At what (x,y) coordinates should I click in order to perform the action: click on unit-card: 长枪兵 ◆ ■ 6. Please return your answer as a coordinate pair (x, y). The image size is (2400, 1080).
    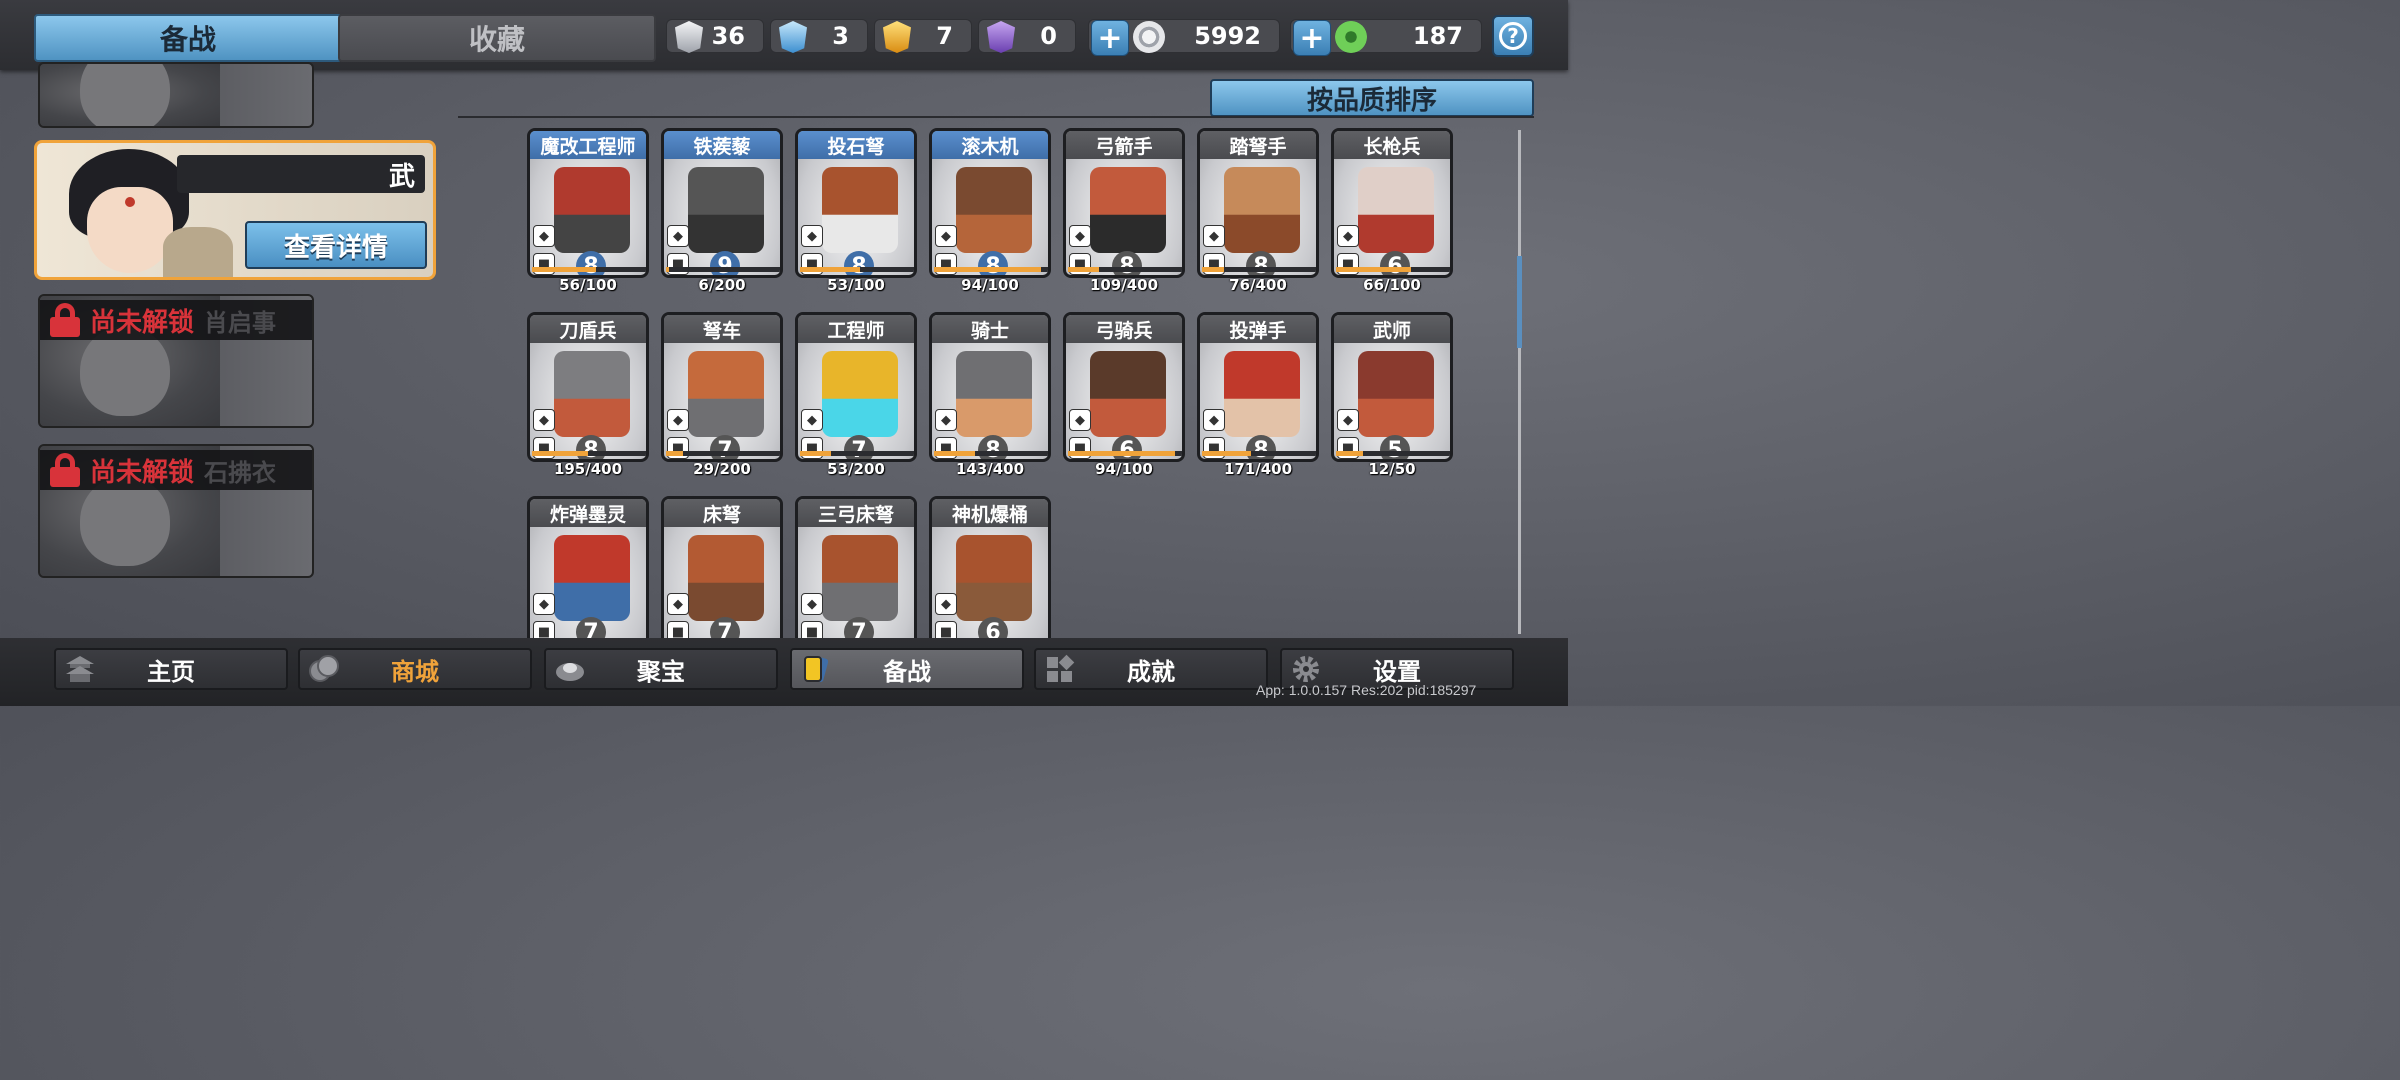
    Looking at the image, I should click on (1392, 203).